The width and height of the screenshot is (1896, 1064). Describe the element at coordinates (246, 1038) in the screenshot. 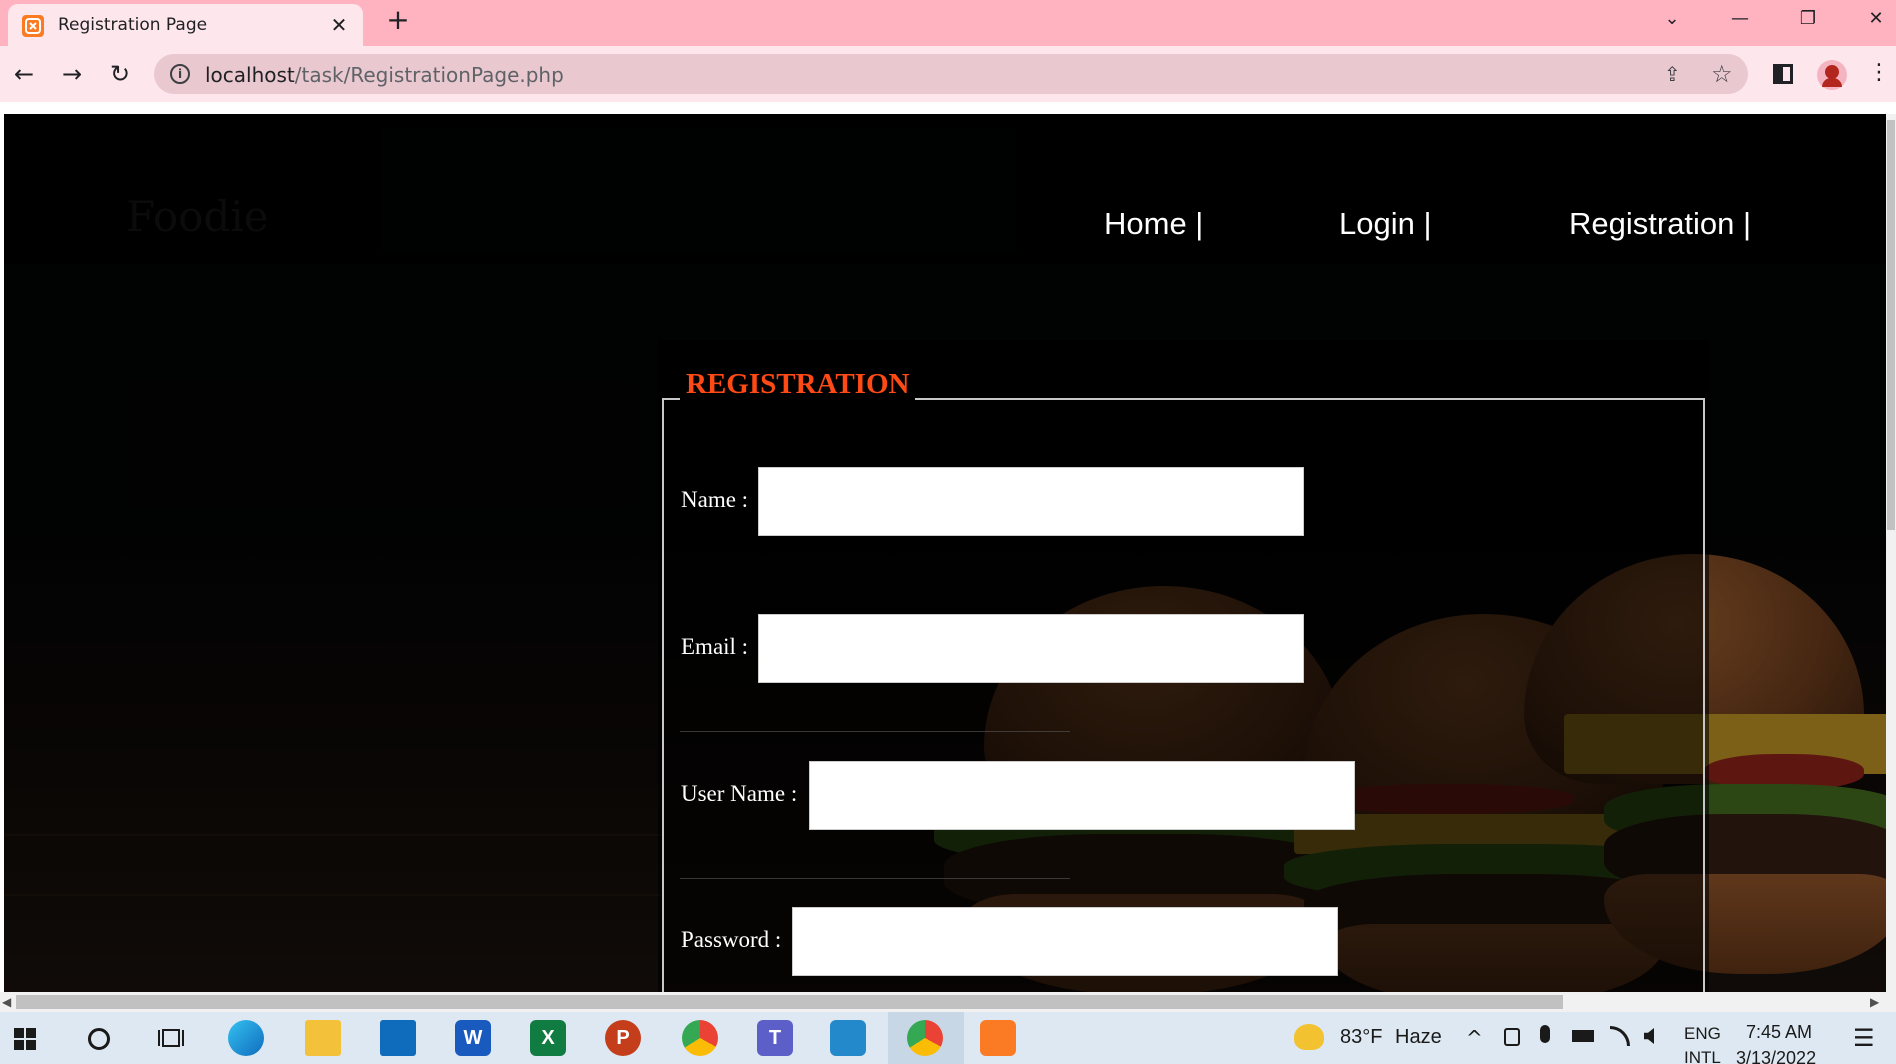

I see `edge-icon` at that location.